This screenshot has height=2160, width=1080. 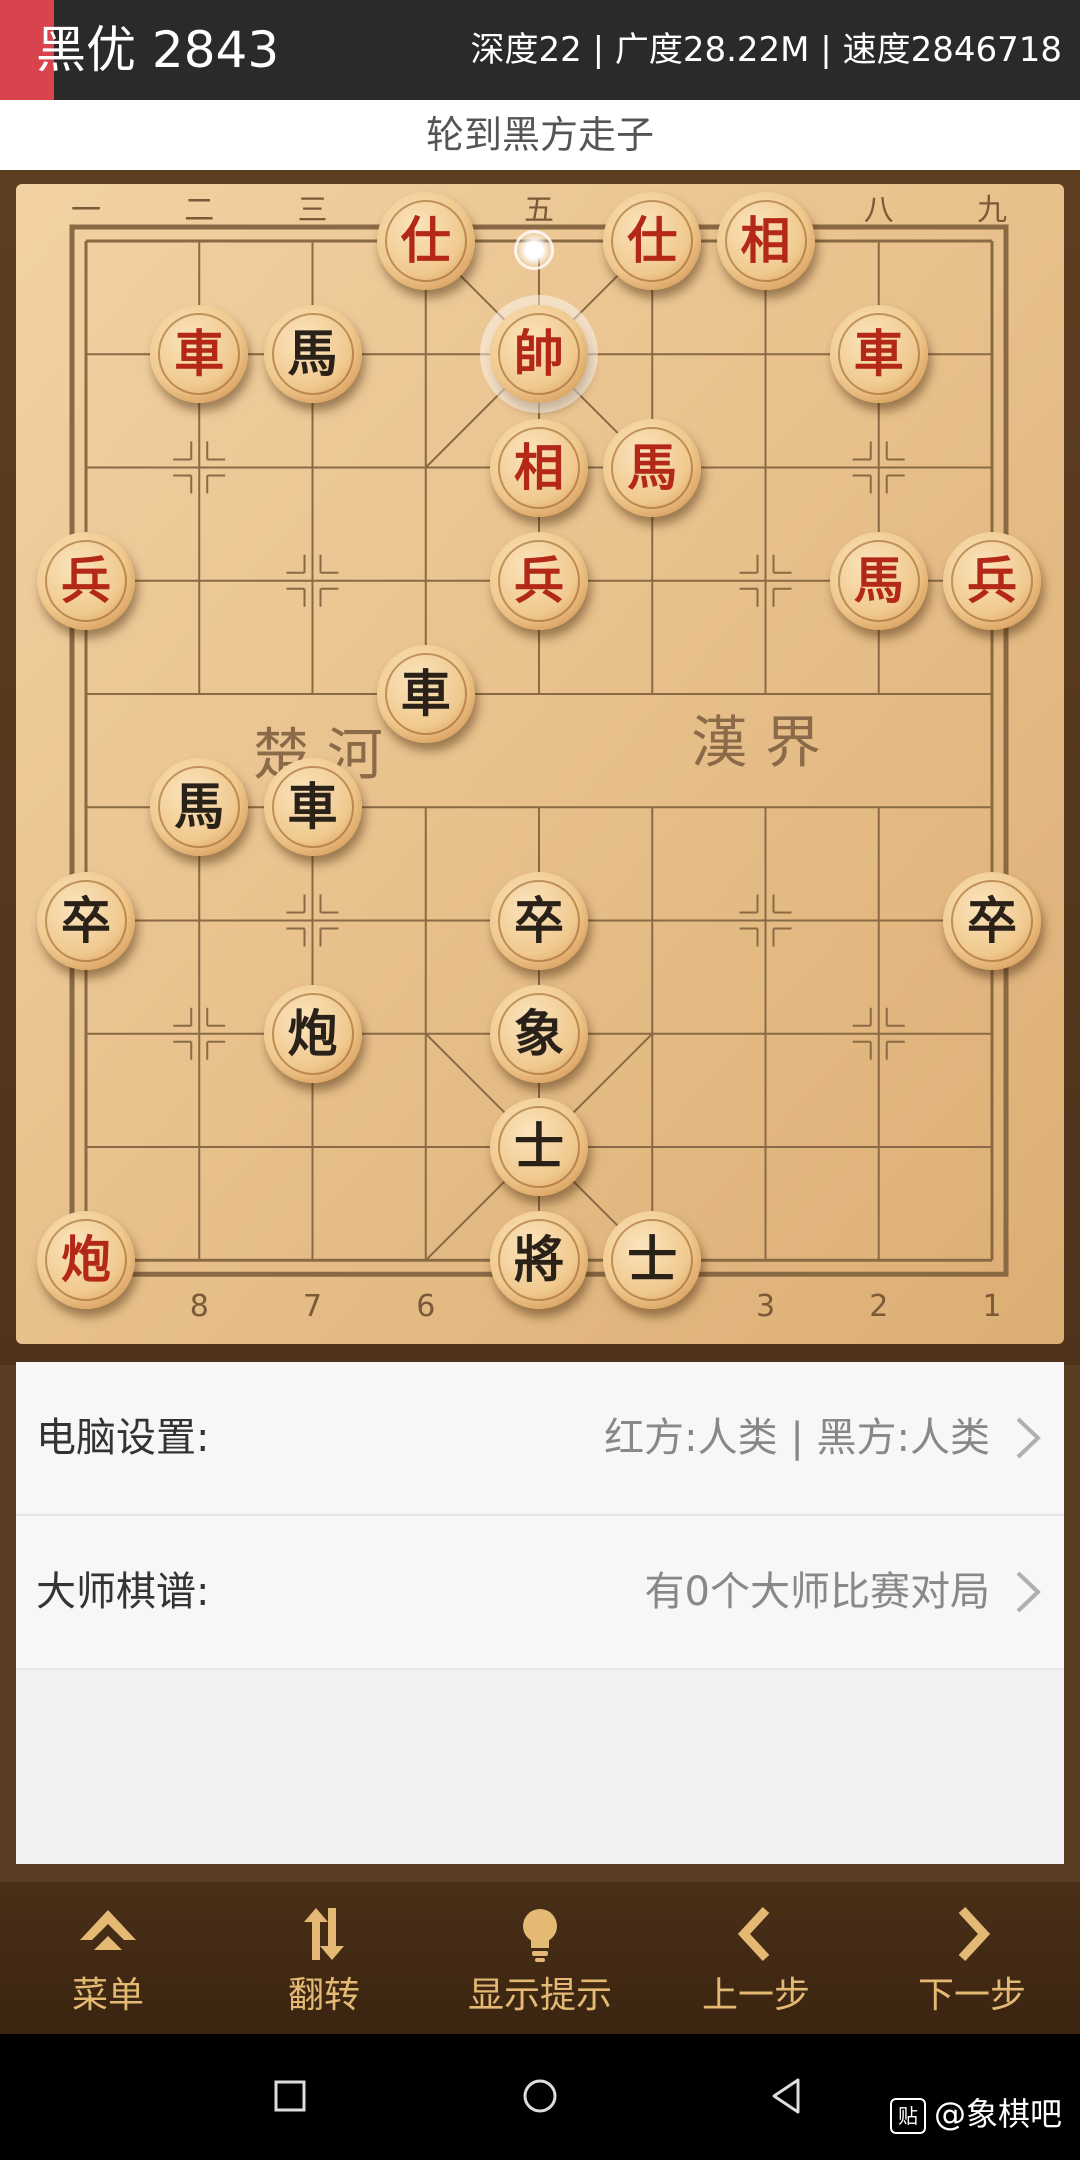 I want to click on watermark-text: @象棋吧, so click(x=997, y=2114).